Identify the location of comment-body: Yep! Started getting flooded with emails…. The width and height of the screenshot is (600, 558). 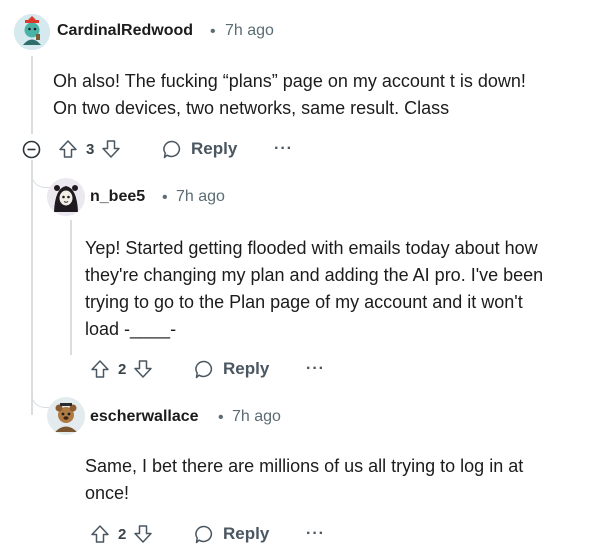
(314, 289).